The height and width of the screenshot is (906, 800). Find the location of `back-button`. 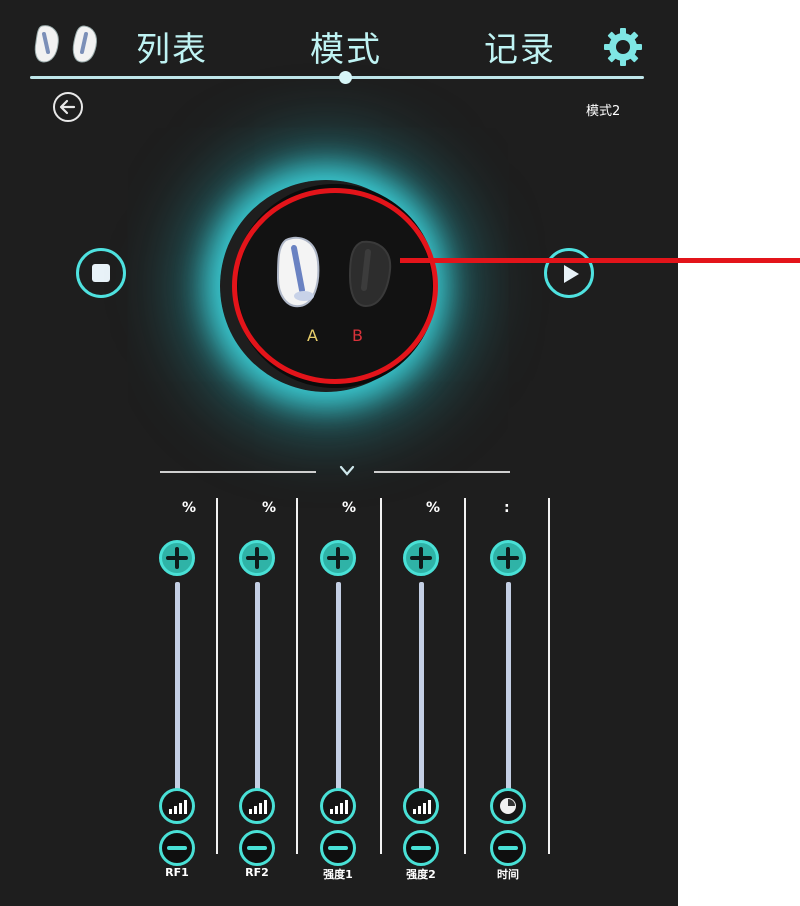

back-button is located at coordinates (68, 107).